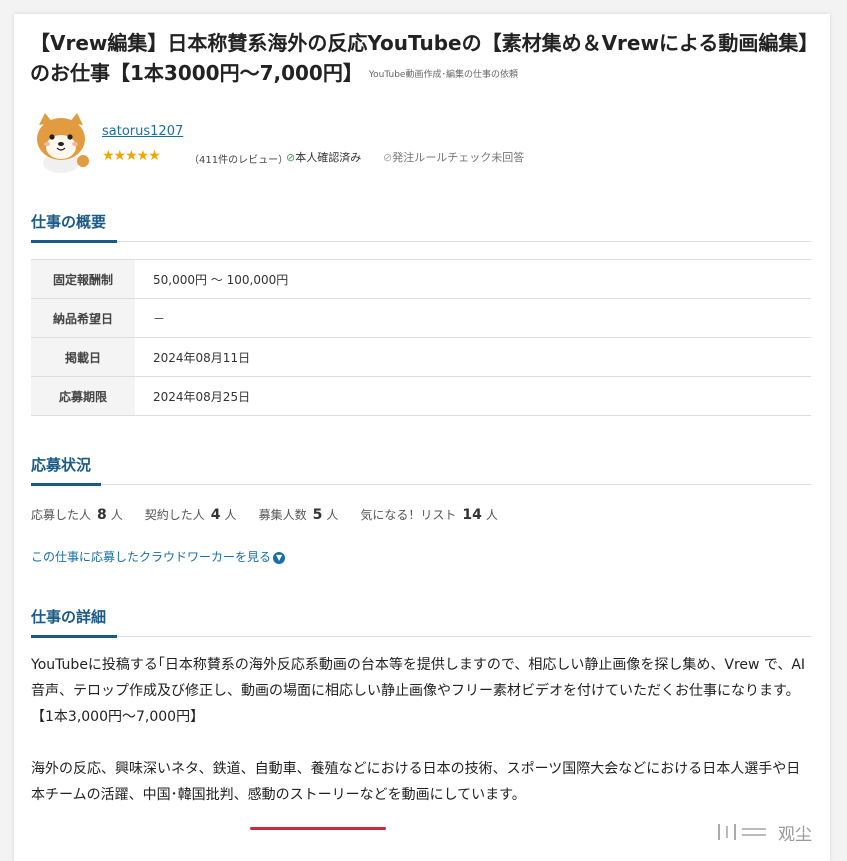 Image resolution: width=847 pixels, height=861 pixels. I want to click on contracted-label: 契約した人, so click(174, 515).